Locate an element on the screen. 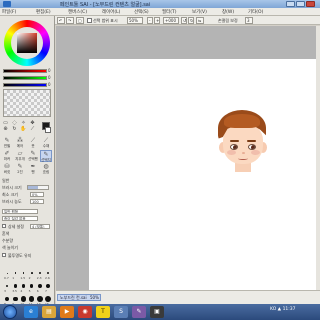  detailed-checkbox is located at coordinates (4, 226).